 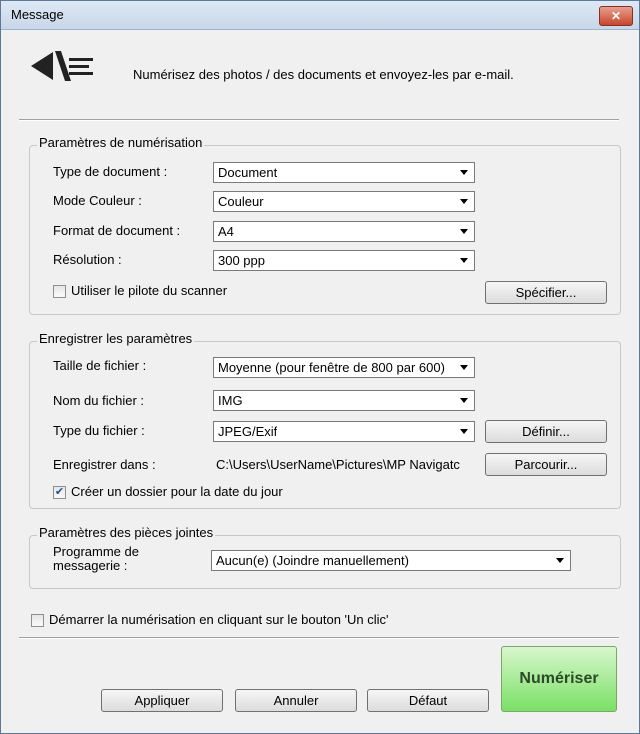 I want to click on file-size-value: Moyenne (pour fenêtre de 800 par 600), so click(x=331, y=367).